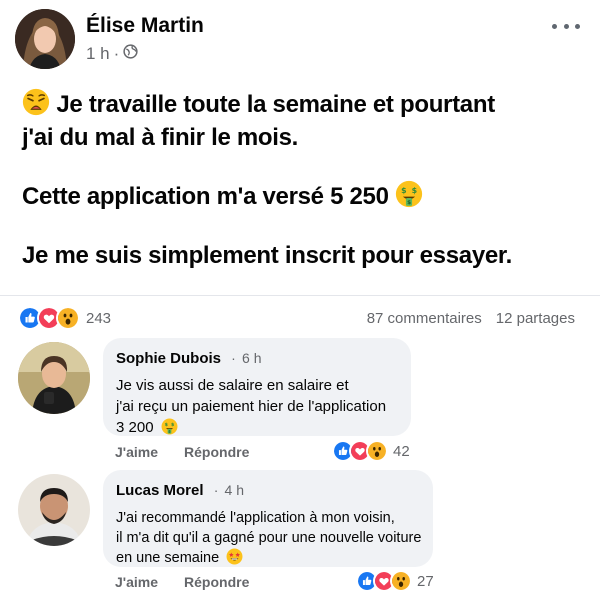  Describe the element at coordinates (135, 427) in the screenshot. I see `comment-text-fragment: 3 200` at that location.